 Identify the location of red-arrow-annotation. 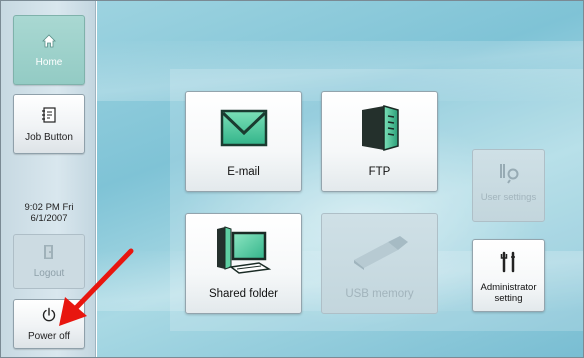
(96, 287).